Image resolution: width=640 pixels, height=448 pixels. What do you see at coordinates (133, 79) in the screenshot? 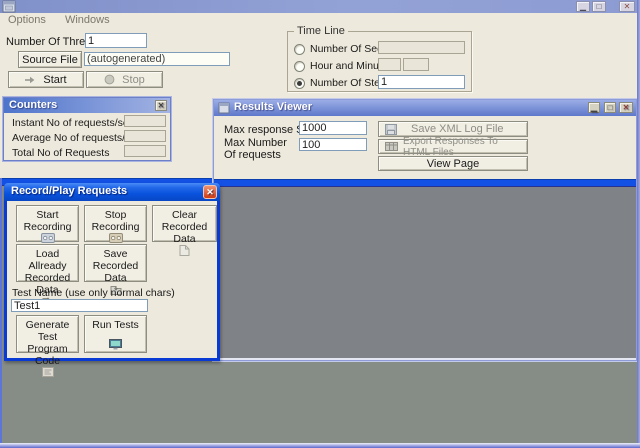
I see `stop-button-label: Stop` at bounding box center [133, 79].